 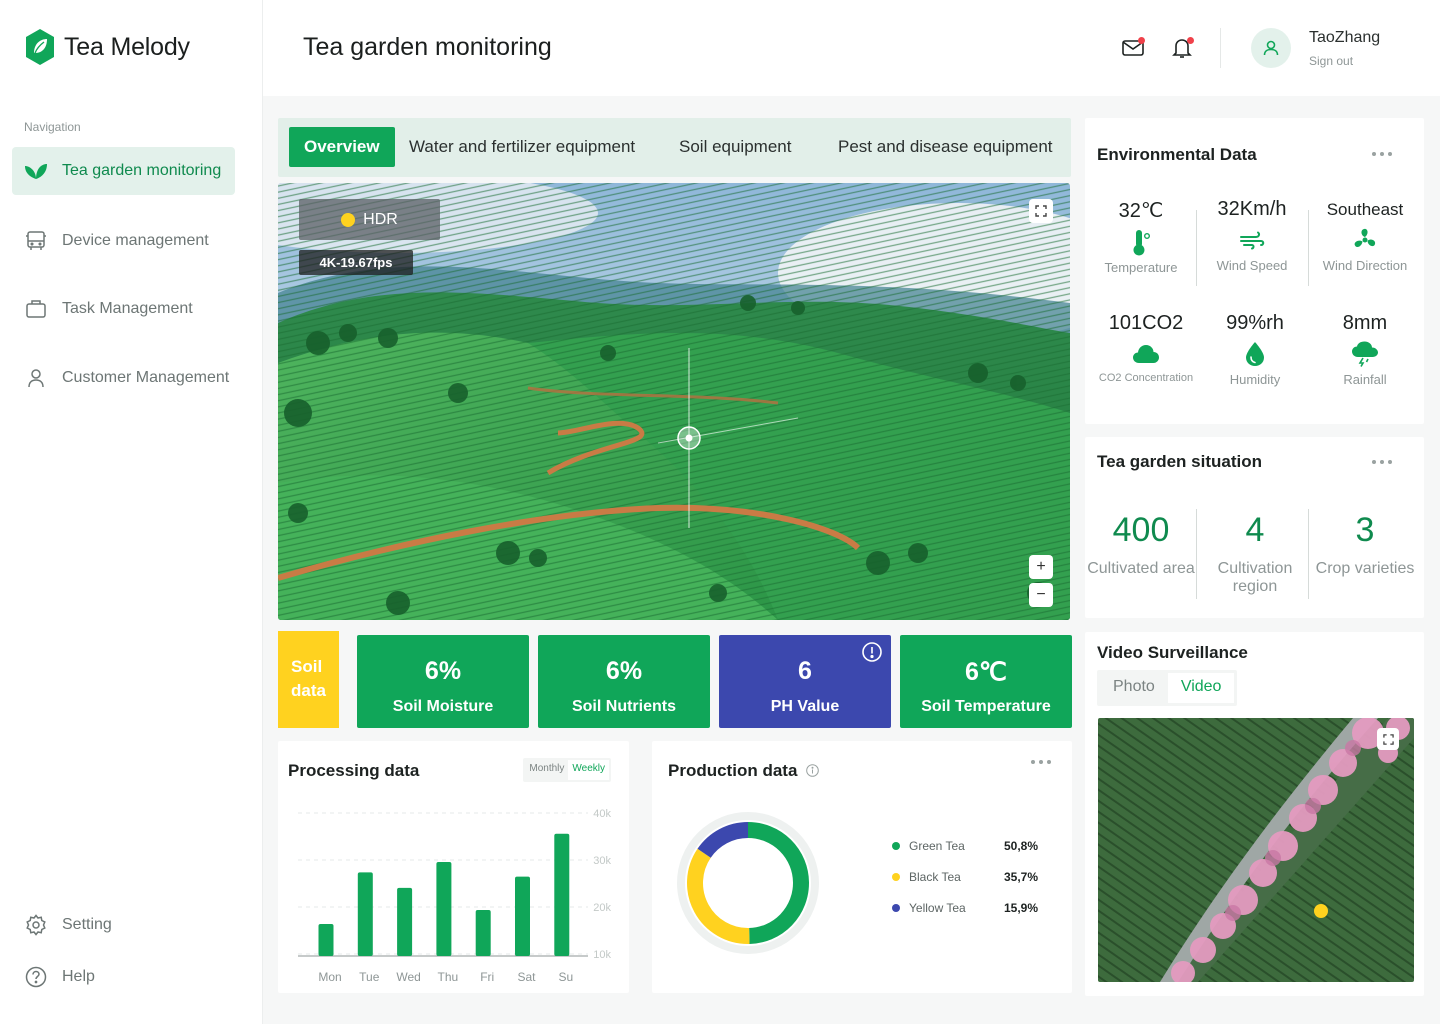 What do you see at coordinates (487, 977) in the screenshot?
I see `x-tick-label: Fri` at bounding box center [487, 977].